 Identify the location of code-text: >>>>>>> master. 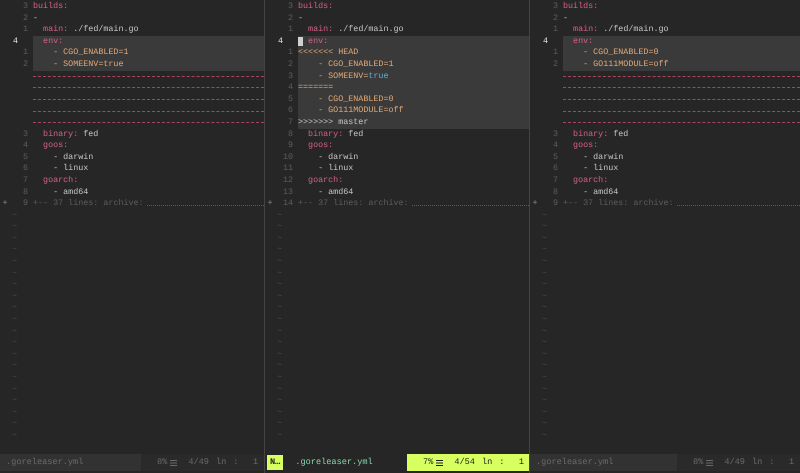
(333, 122).